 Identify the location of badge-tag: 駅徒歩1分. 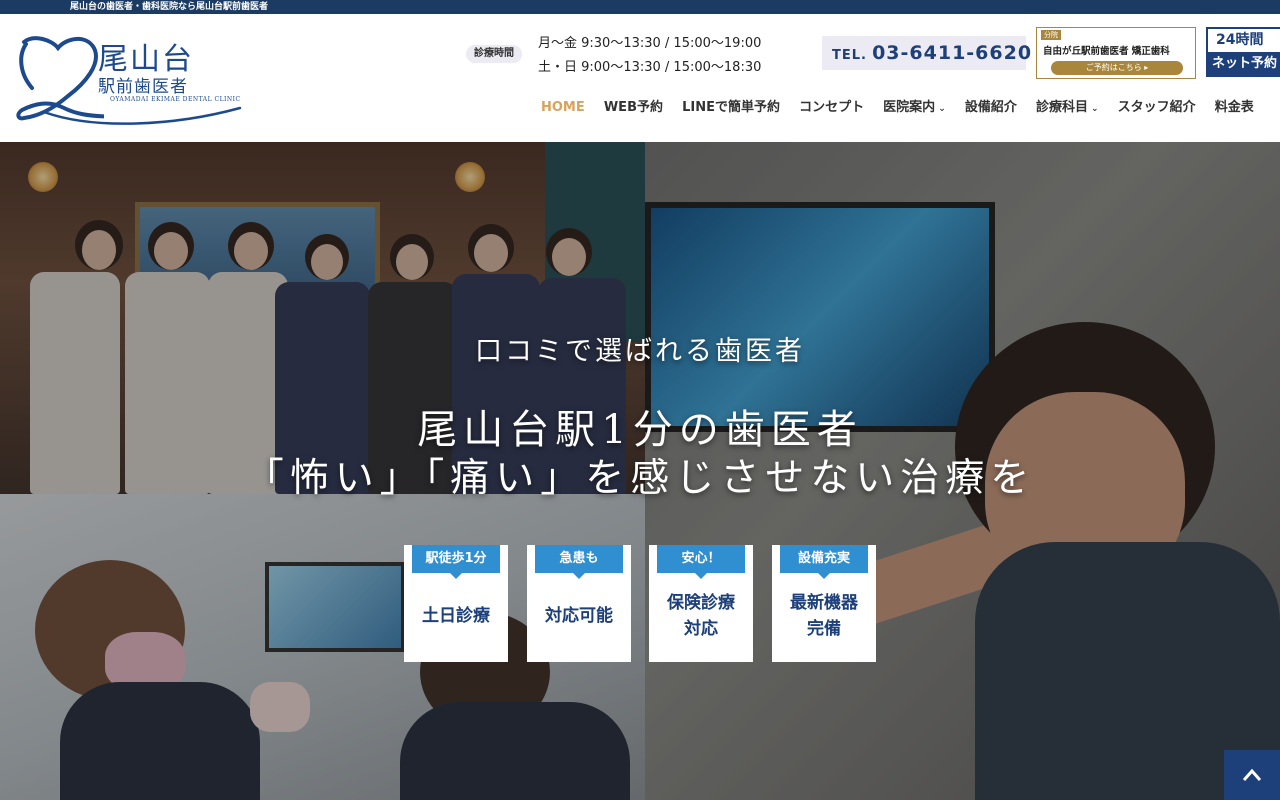
(456, 562).